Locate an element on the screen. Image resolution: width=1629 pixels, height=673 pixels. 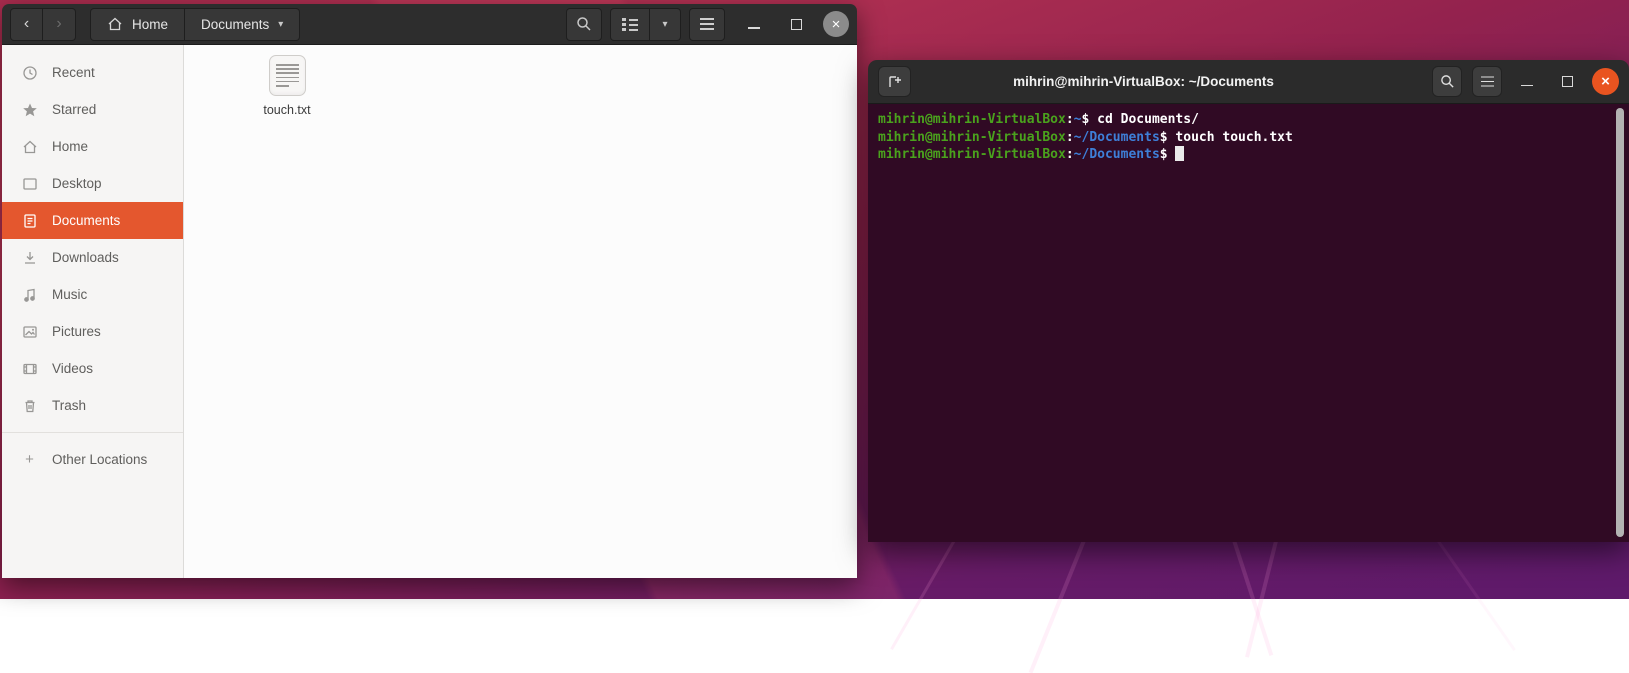
file-name-label: touch.txt is located at coordinates (286, 110).